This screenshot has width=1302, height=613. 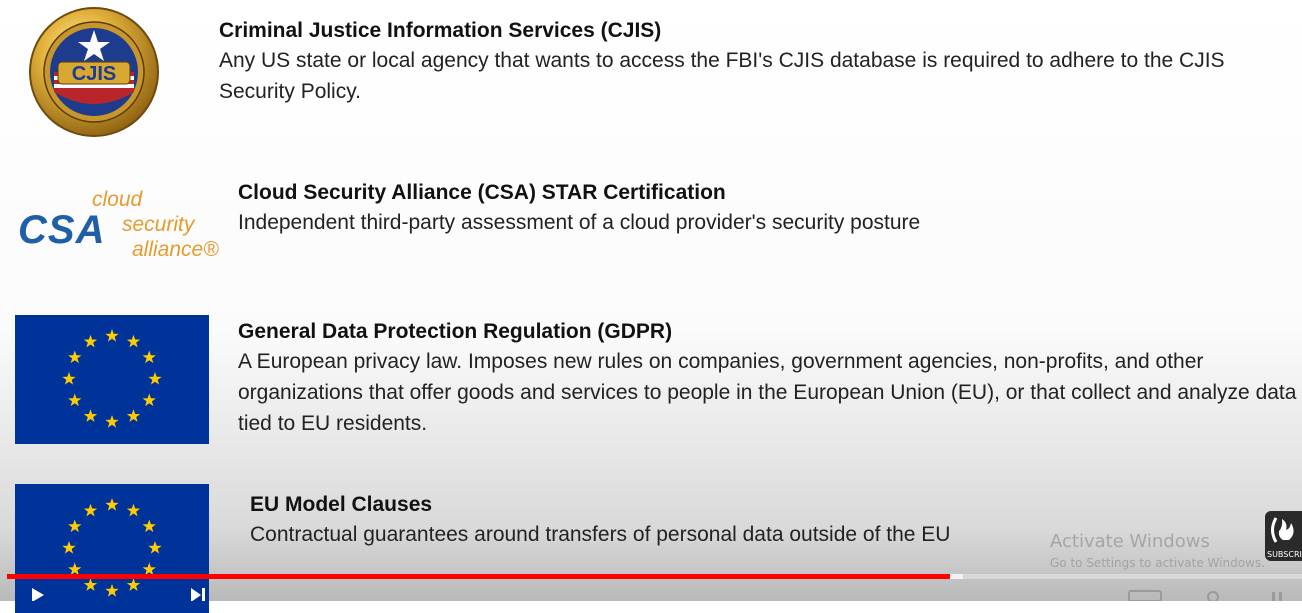 I want to click on entry-title: EU Model Clauses, so click(x=341, y=504).